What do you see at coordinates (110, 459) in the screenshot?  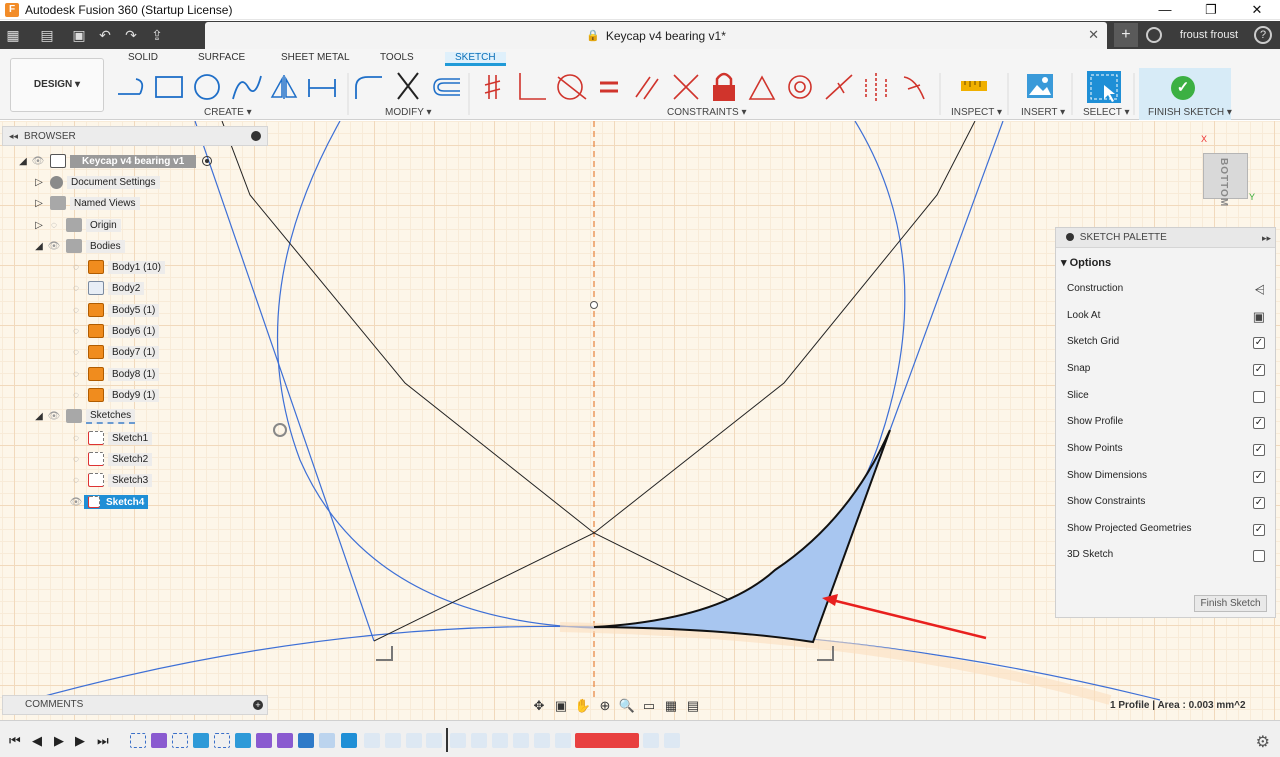 I see `tree-item-sketch: ◌ Sketch2` at bounding box center [110, 459].